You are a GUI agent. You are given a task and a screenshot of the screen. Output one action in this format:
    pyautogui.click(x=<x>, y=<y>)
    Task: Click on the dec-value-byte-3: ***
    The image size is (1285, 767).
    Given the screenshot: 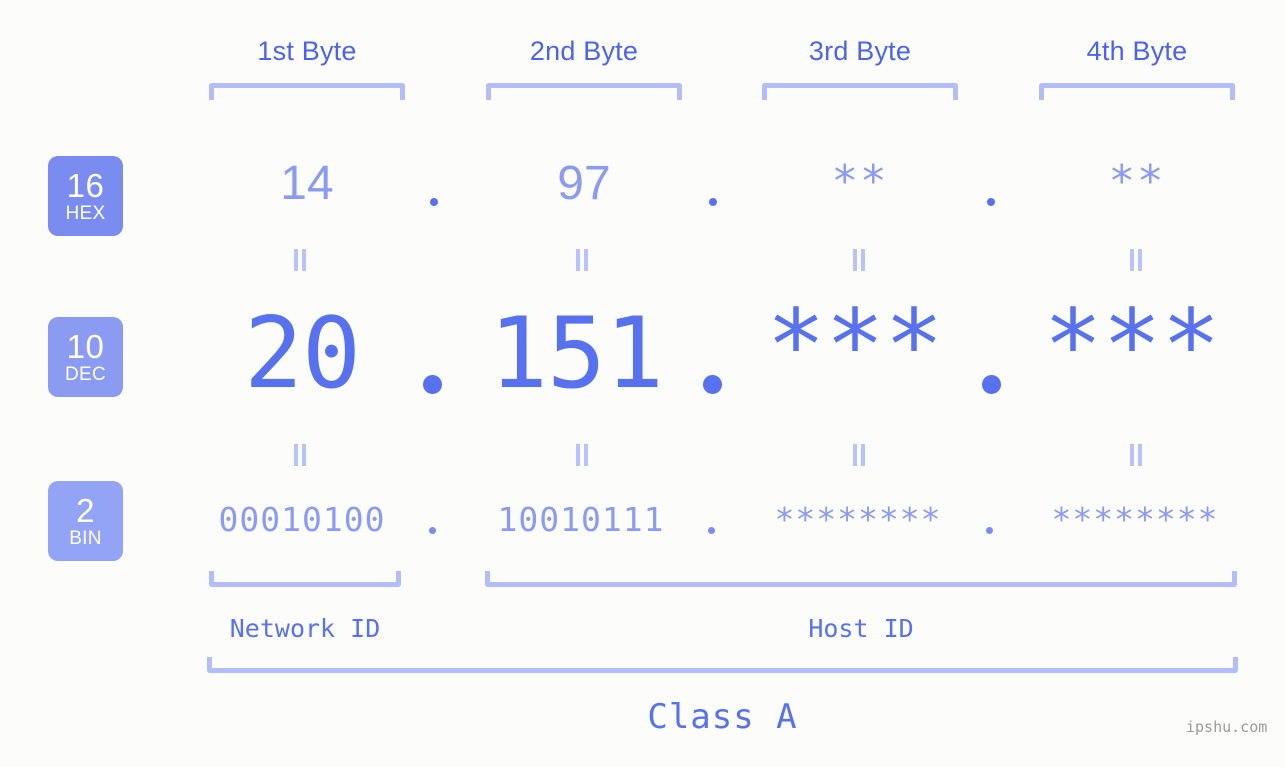 What is the action you would take?
    pyautogui.click(x=855, y=346)
    